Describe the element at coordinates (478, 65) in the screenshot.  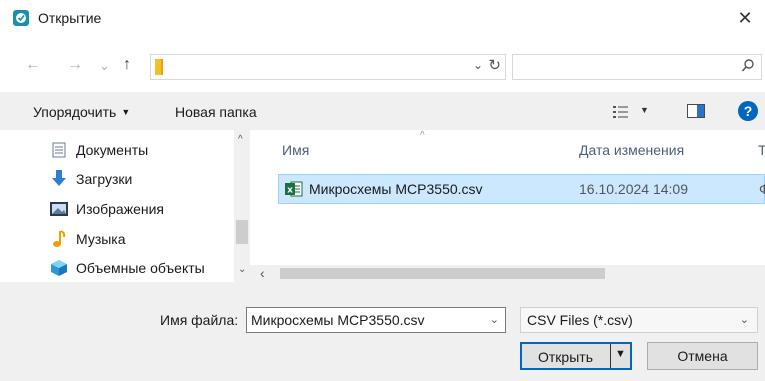
I see `address-dropdown-button: ⌄` at that location.